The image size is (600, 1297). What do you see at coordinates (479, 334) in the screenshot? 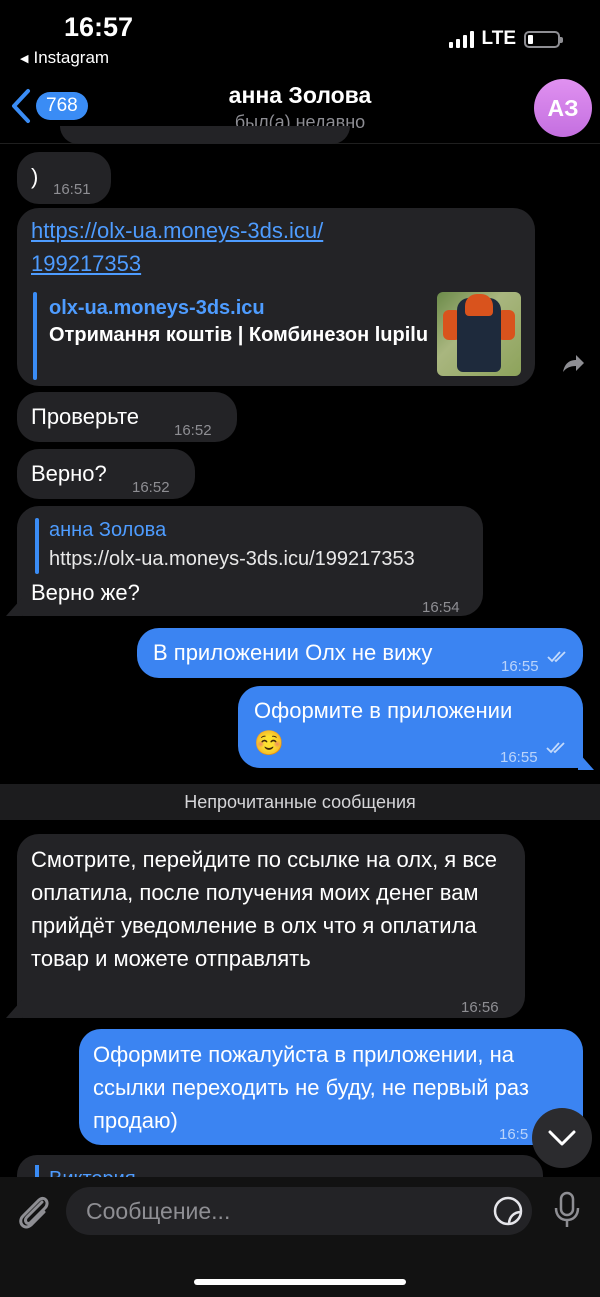
I see `preview-thumbnail-image` at bounding box center [479, 334].